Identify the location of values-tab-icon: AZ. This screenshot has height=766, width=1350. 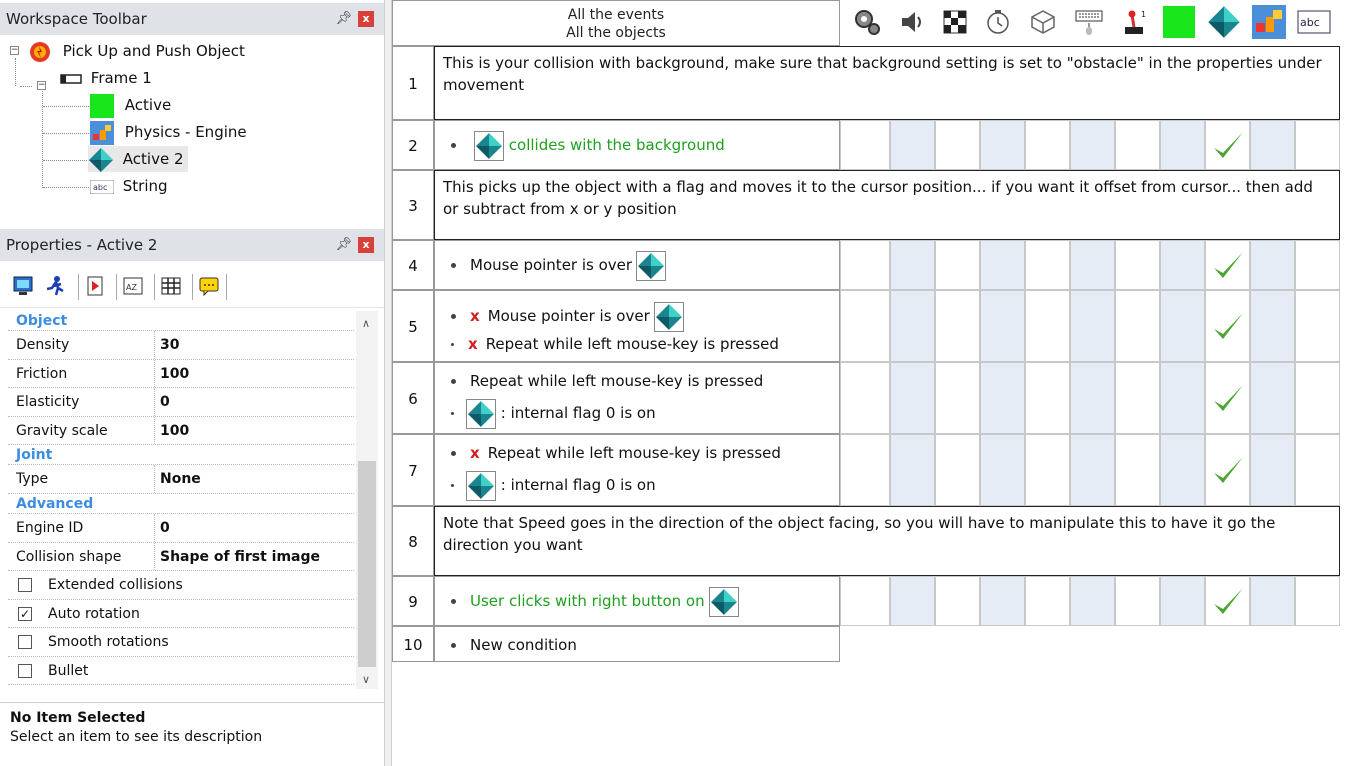
(133, 286).